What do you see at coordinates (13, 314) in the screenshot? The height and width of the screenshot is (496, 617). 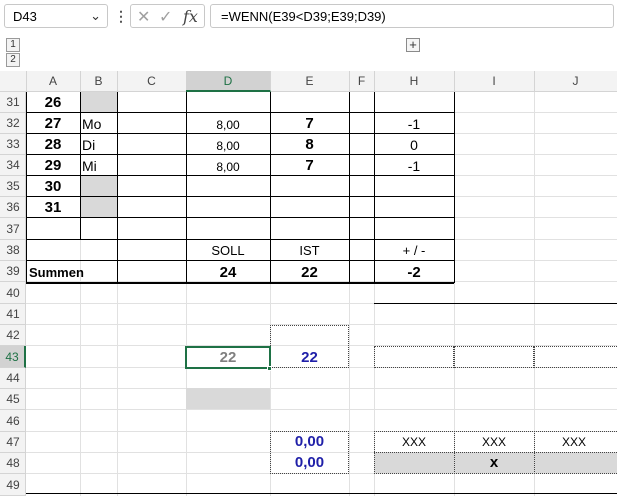 I see `row-header-41: 41` at bounding box center [13, 314].